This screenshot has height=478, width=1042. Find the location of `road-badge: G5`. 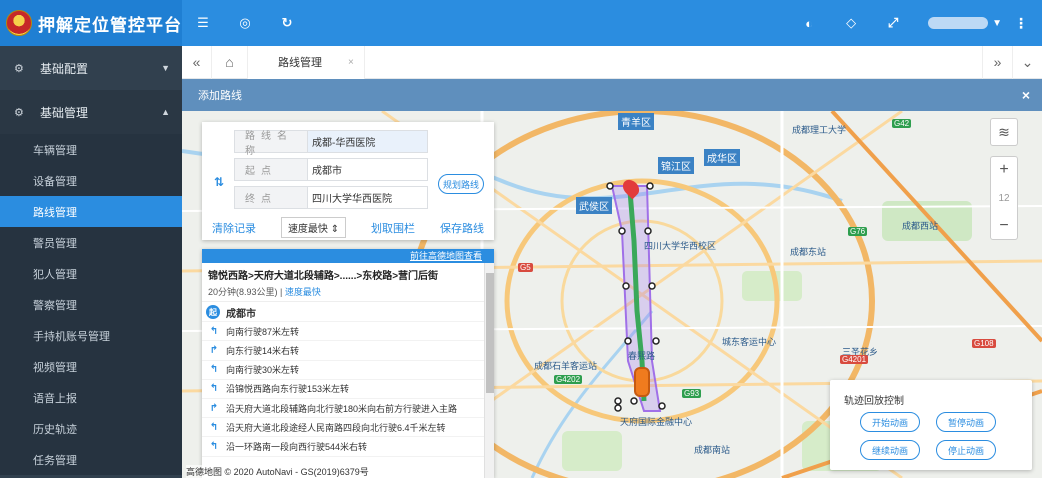

road-badge: G5 is located at coordinates (525, 267).